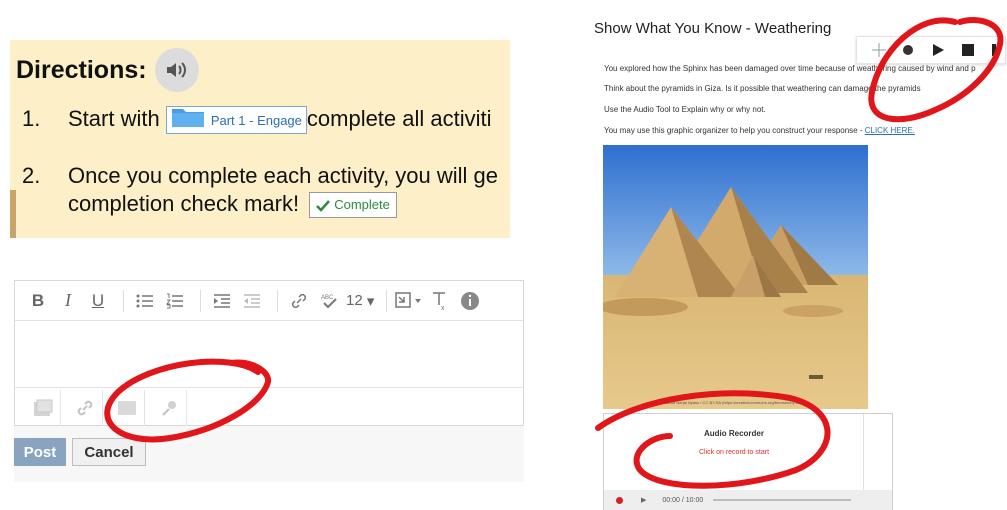  I want to click on insert-link-icon, so click(85, 407).